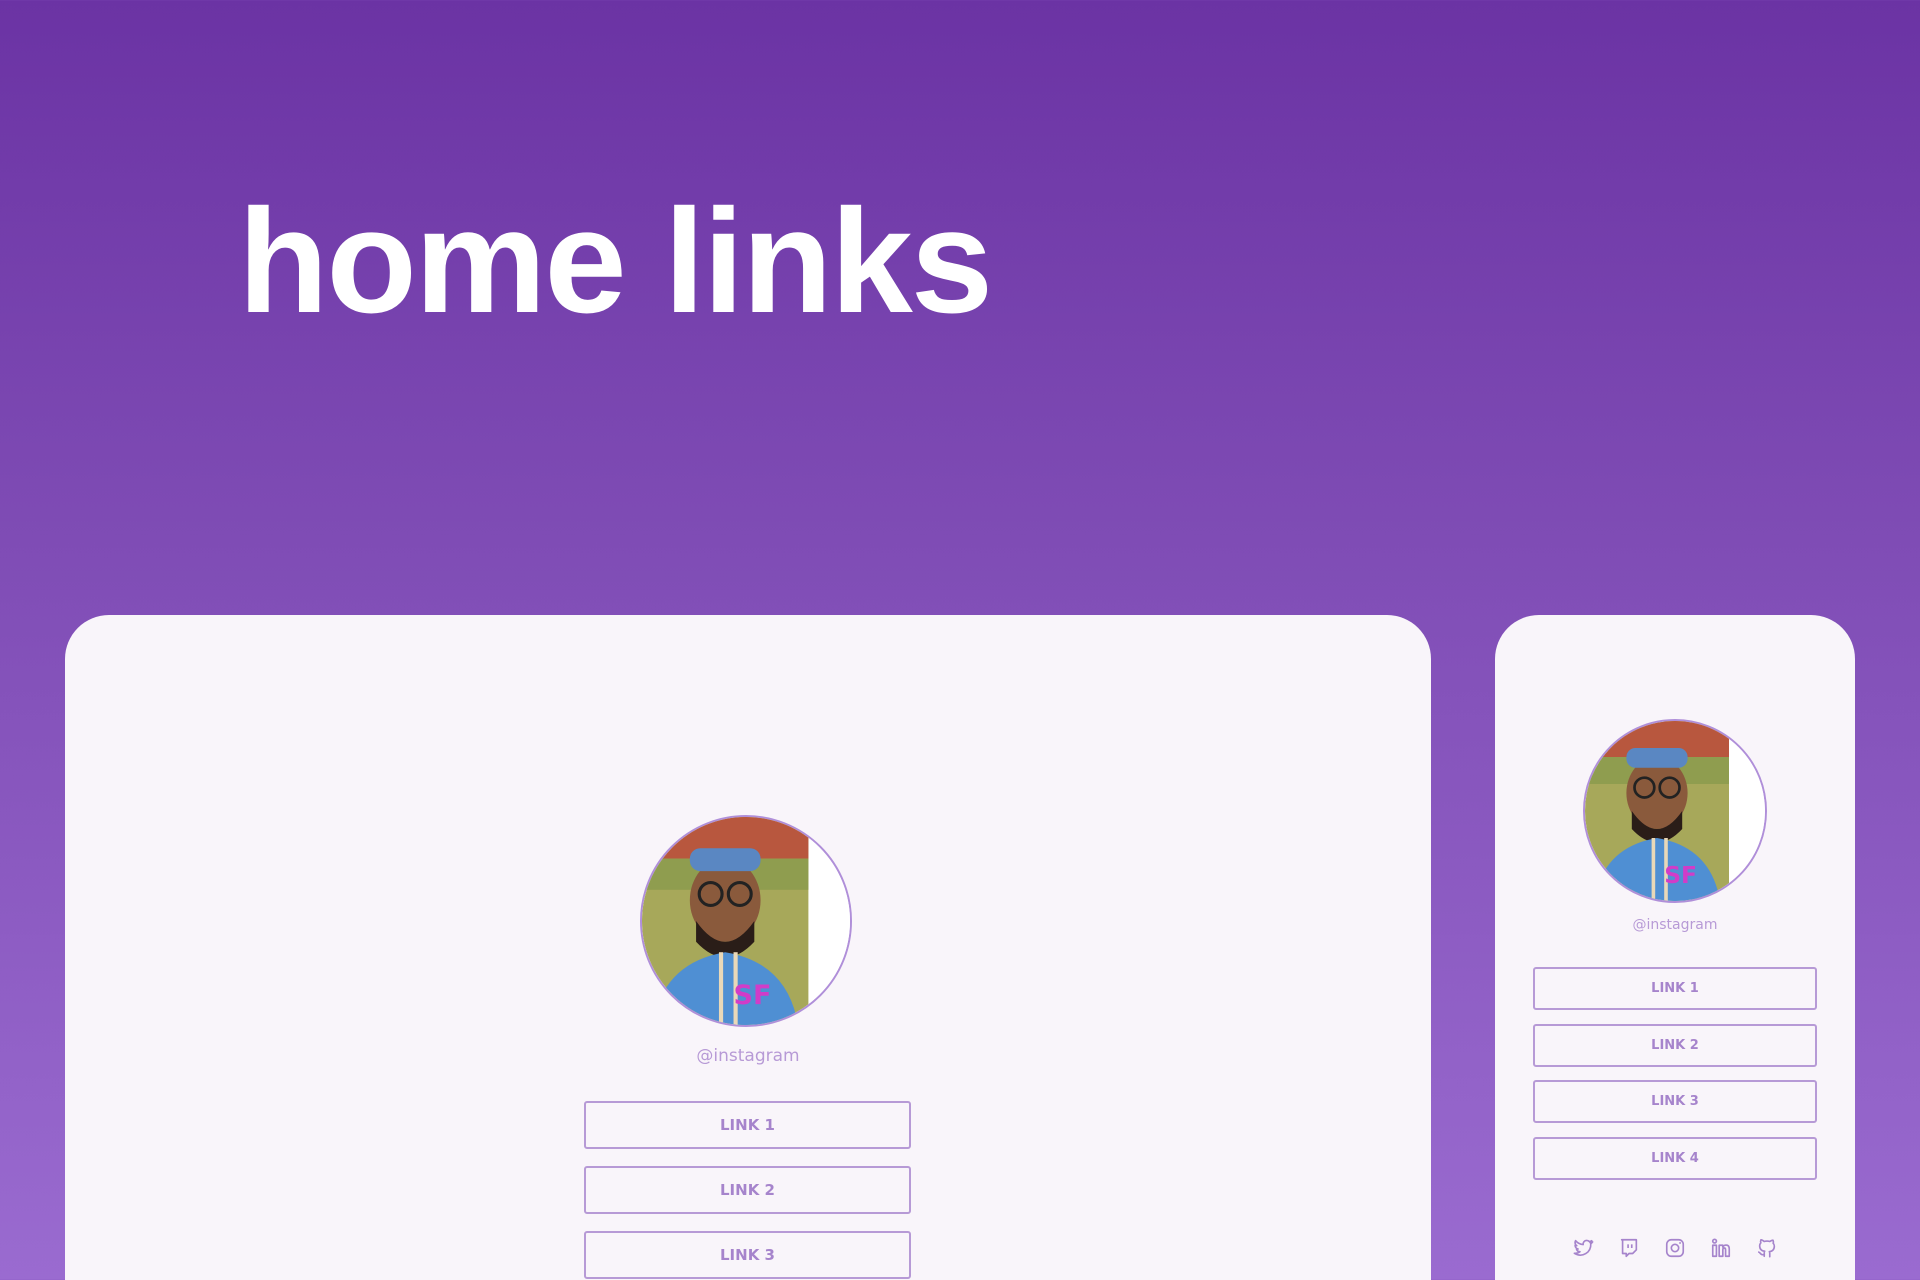 The width and height of the screenshot is (1920, 1280). What do you see at coordinates (1675, 1158) in the screenshot?
I see `link-button-4: LINK 4` at bounding box center [1675, 1158].